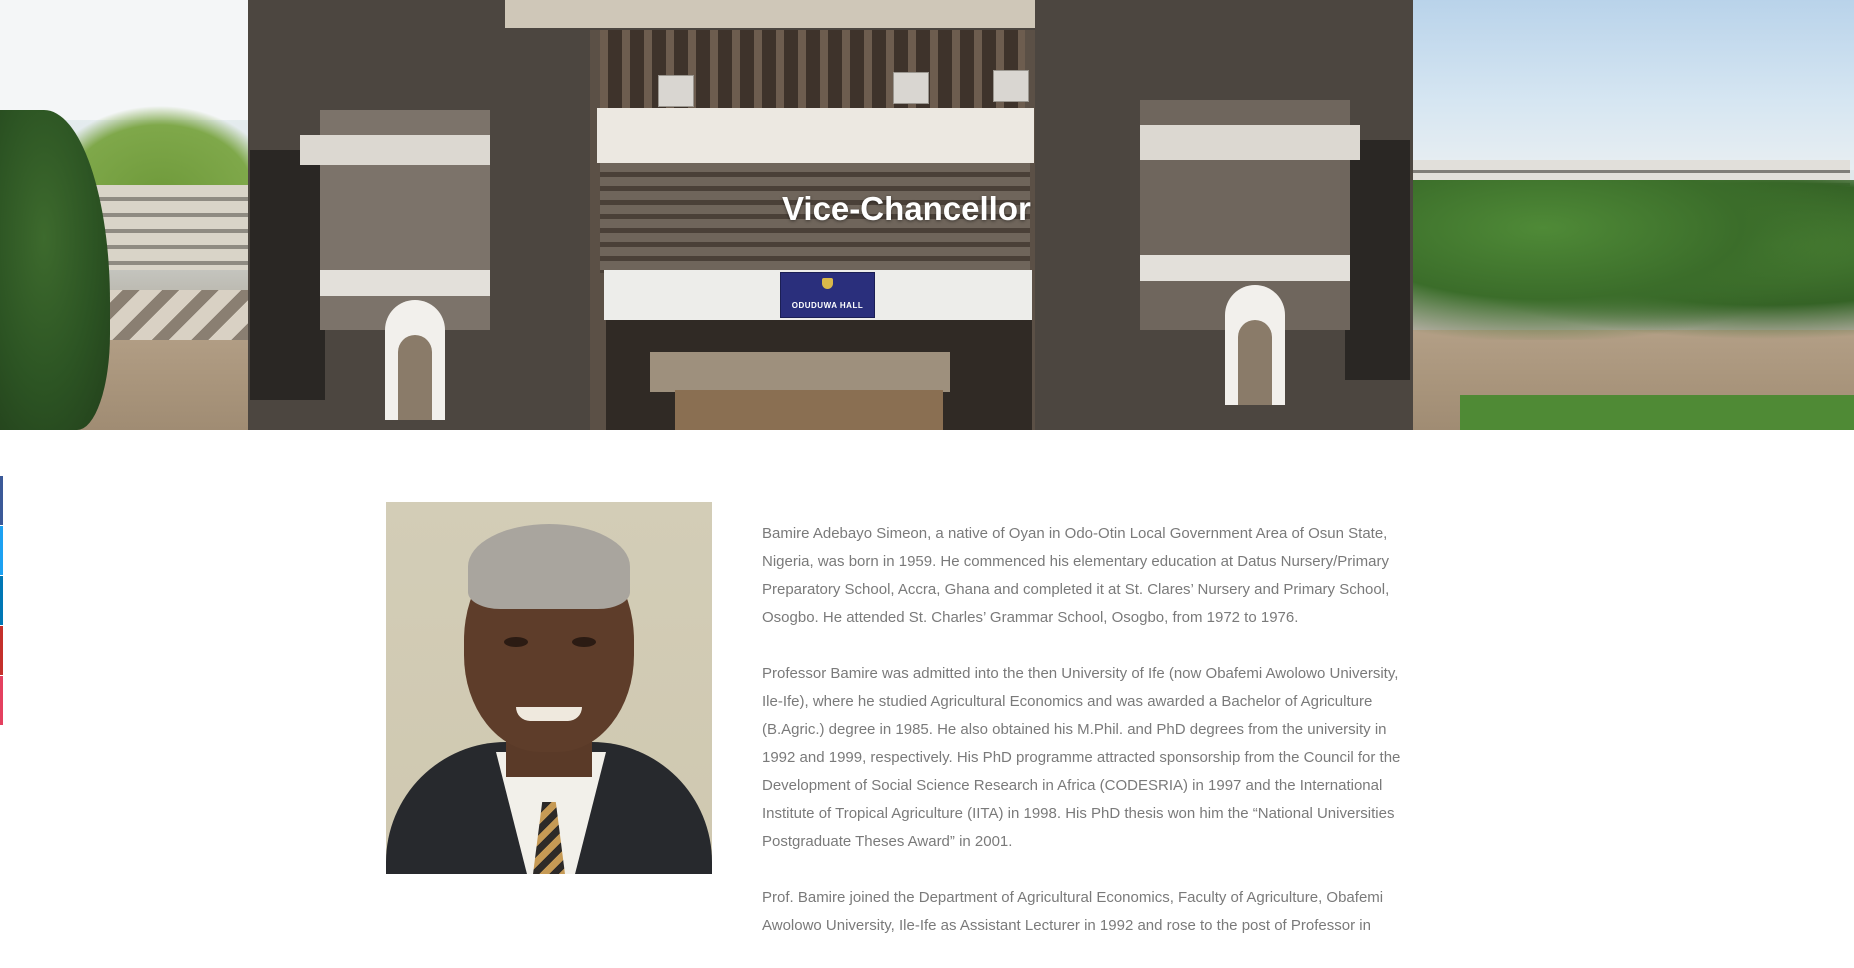  What do you see at coordinates (1632, 260) in the screenshot?
I see `trees` at bounding box center [1632, 260].